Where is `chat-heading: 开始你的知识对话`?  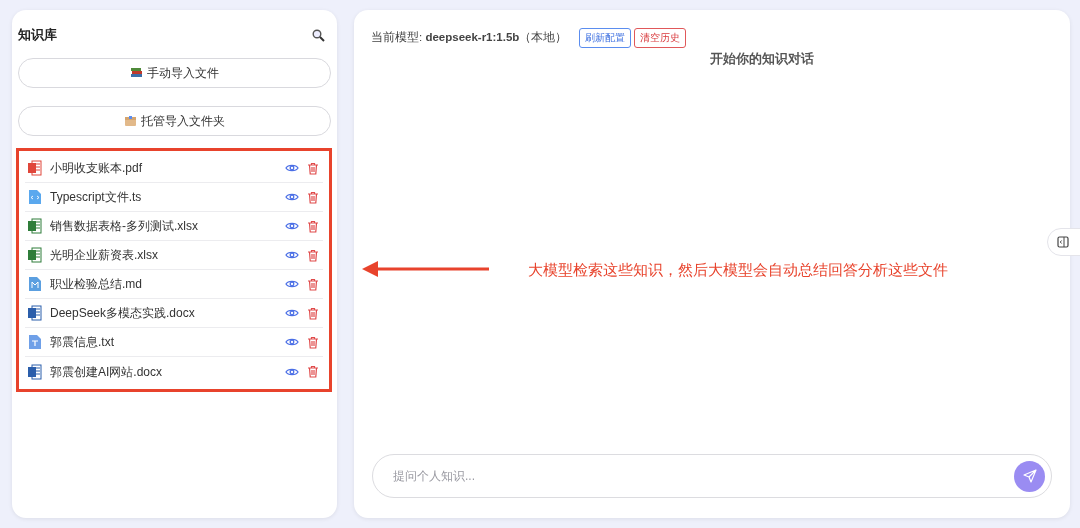
chat-heading: 开始你的知识对话 is located at coordinates (762, 59).